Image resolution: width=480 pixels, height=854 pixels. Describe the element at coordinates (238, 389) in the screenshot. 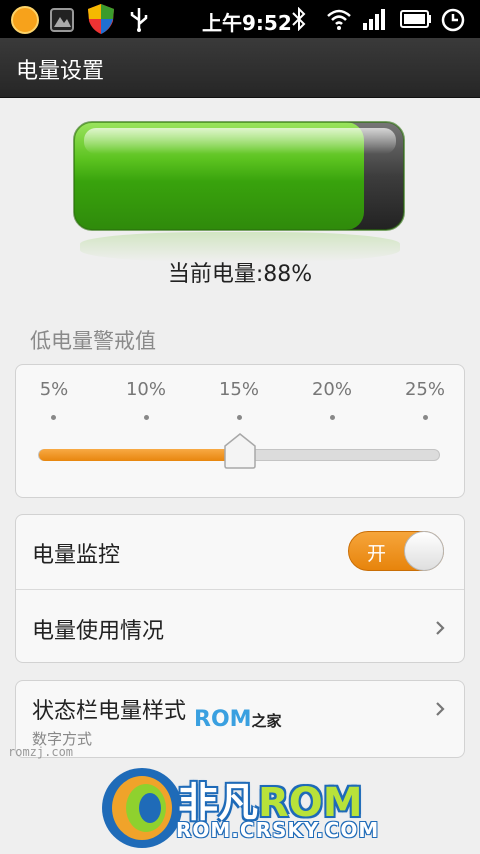

I see `tick-label-15: 15%` at that location.